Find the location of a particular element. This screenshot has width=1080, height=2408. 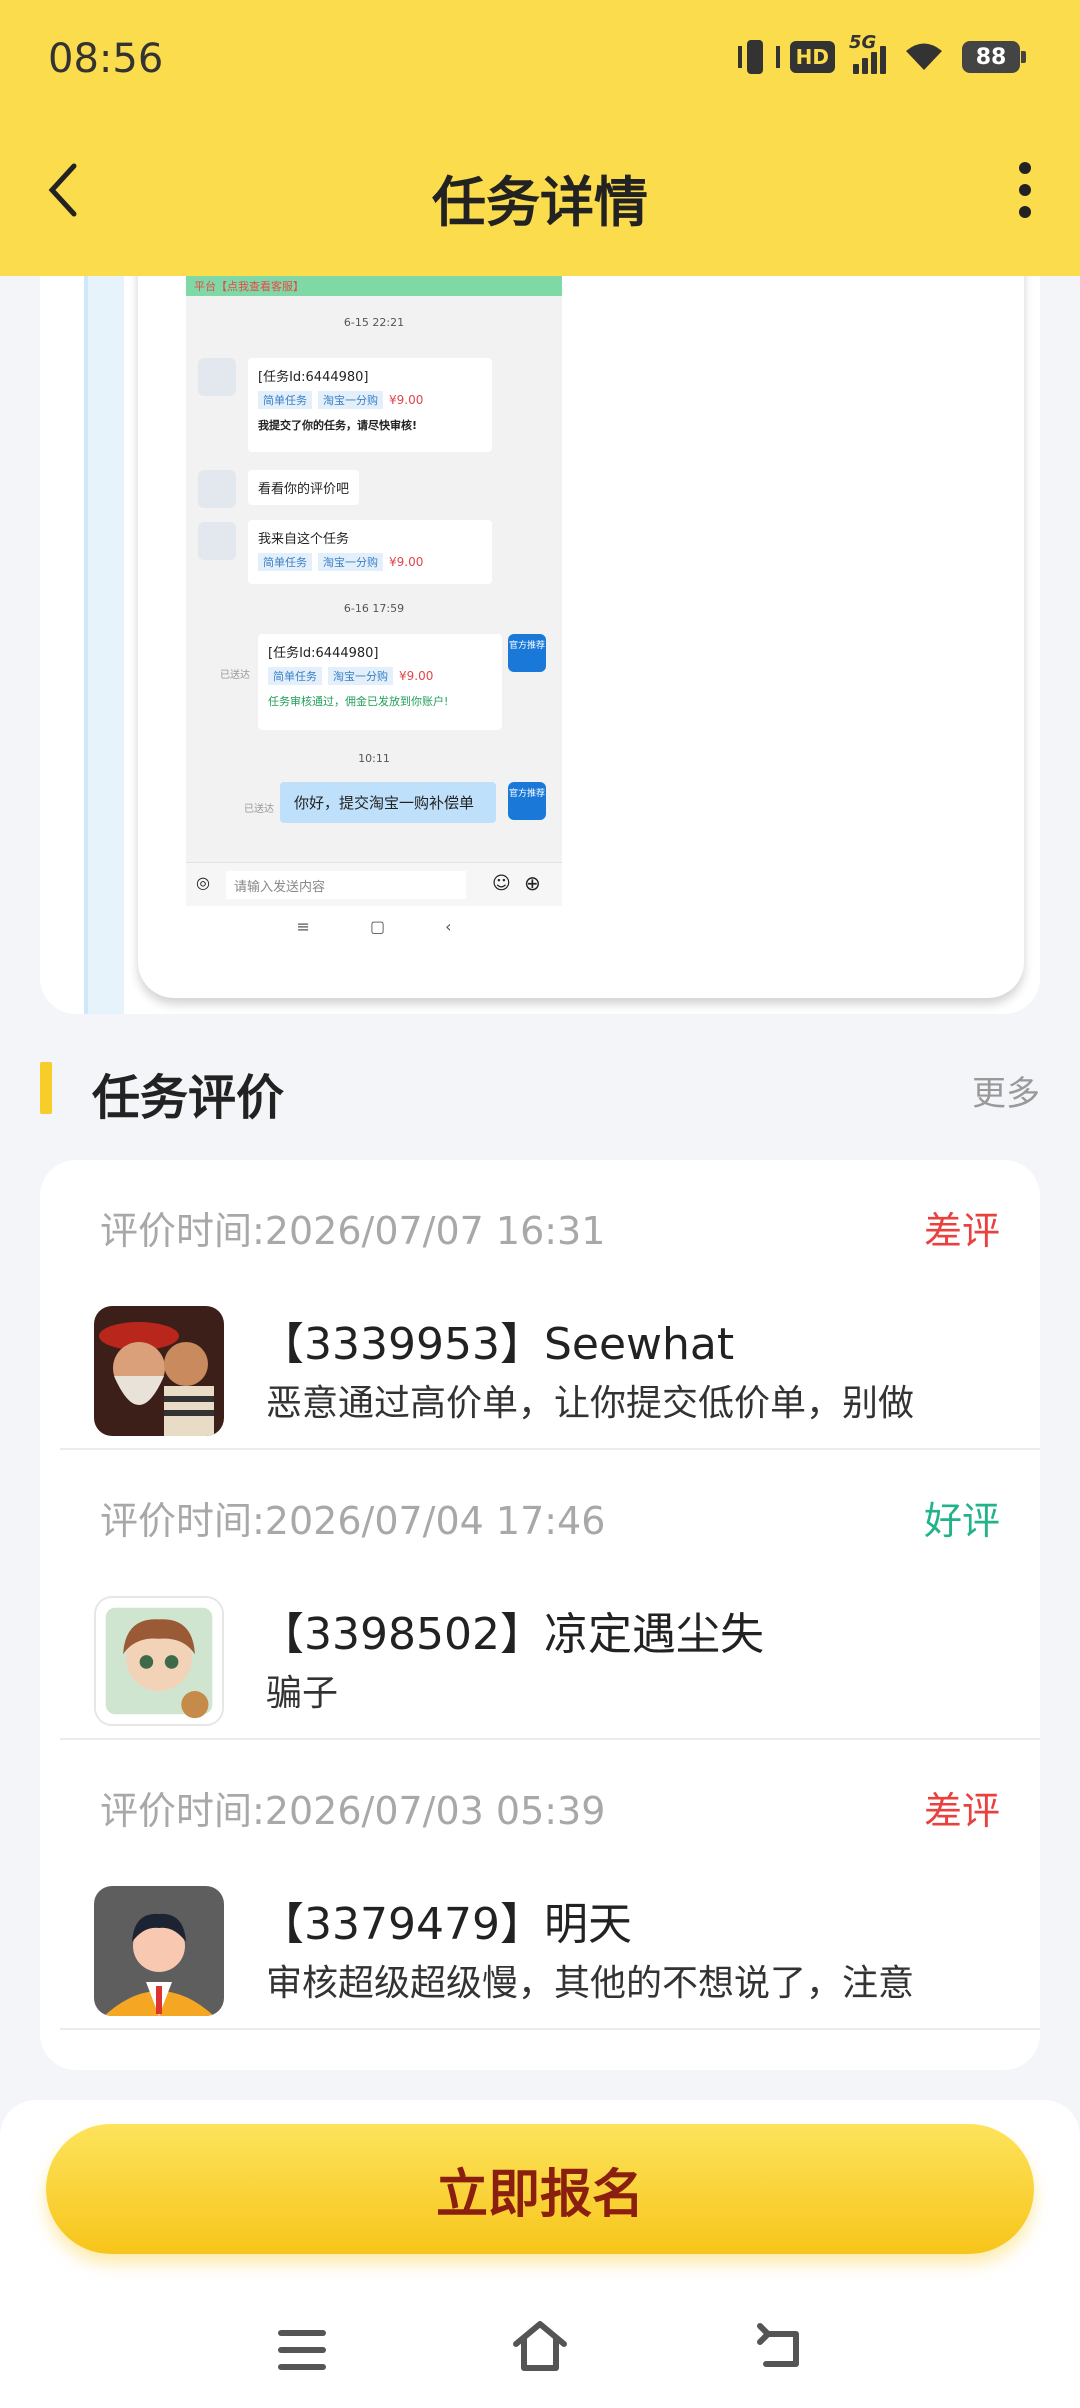

section-accent is located at coordinates (46, 1088).